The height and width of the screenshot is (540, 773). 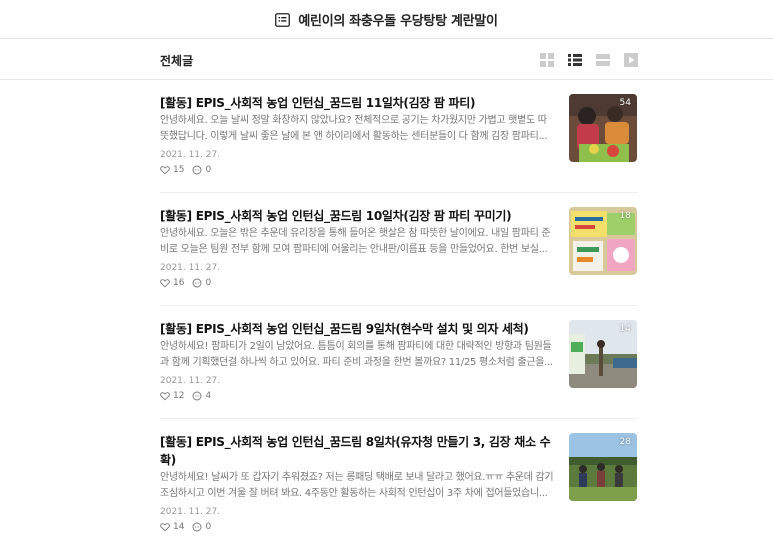 I want to click on blog-title: 예린이의 좌충우돌 우당탕탕 계란말이, so click(x=398, y=19).